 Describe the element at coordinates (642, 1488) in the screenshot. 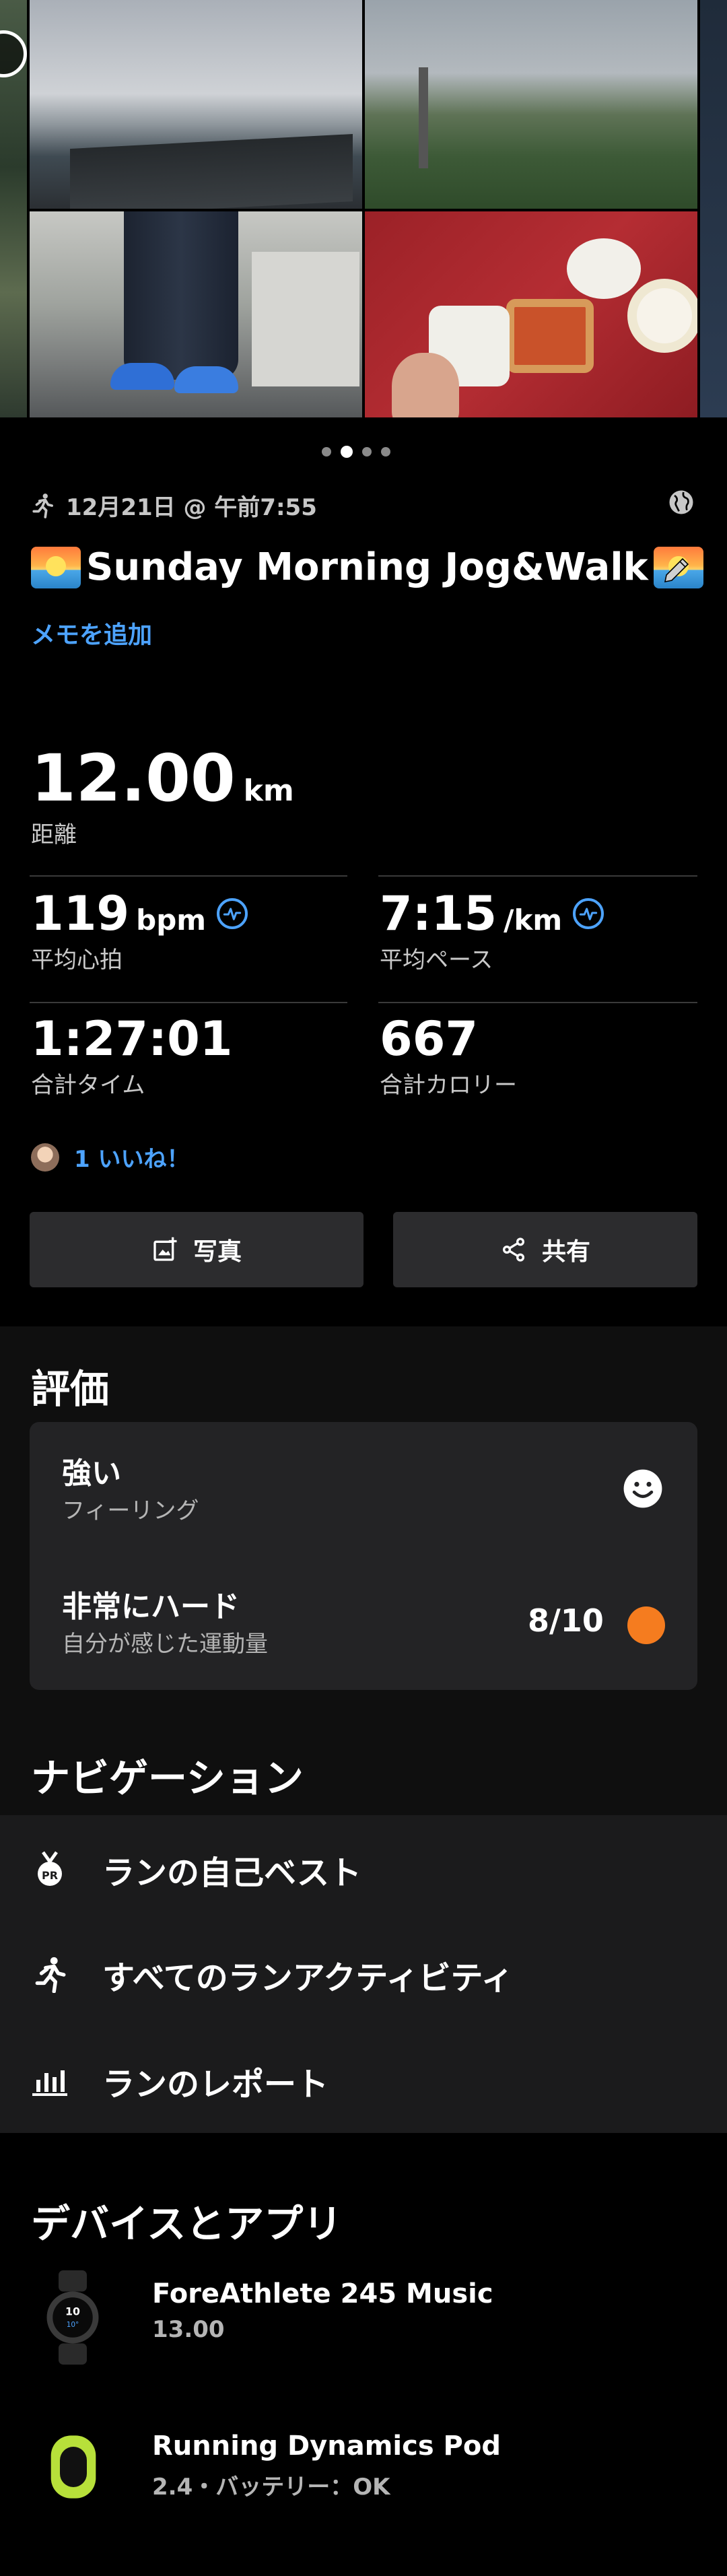

I see `smiley-face-icon` at that location.